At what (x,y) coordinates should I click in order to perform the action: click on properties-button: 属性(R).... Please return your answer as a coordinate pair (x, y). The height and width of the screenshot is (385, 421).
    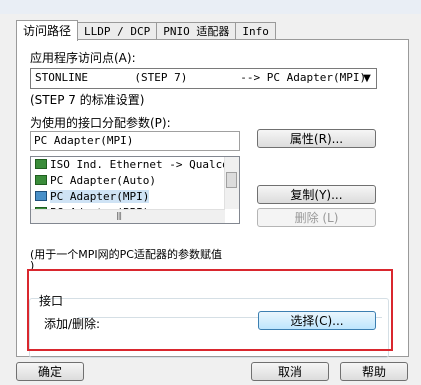
    Looking at the image, I should click on (316, 138).